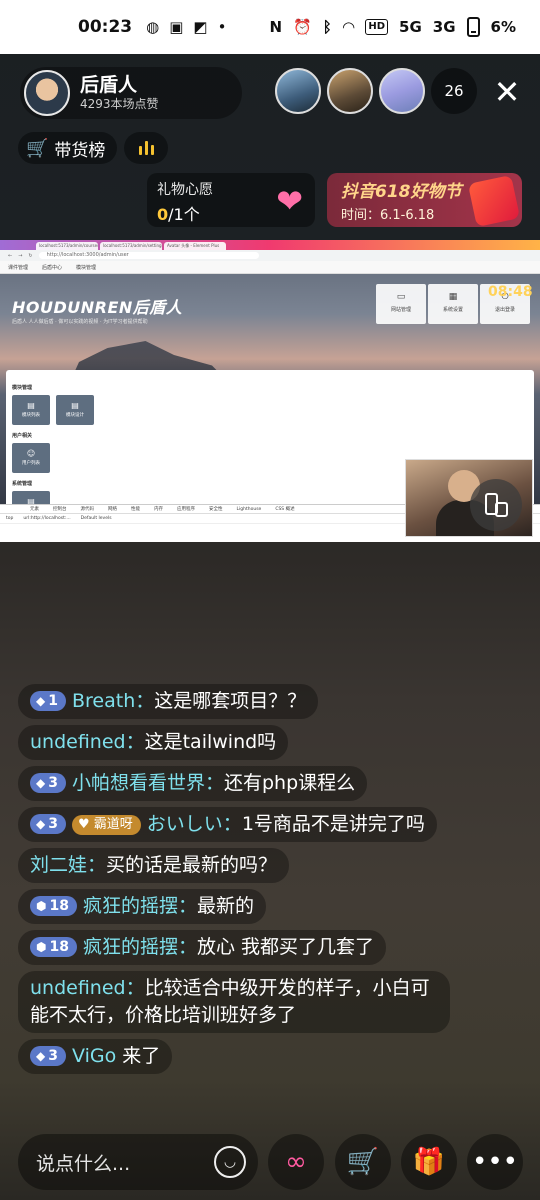  I want to click on more-icon: •••, so click(494, 1162).